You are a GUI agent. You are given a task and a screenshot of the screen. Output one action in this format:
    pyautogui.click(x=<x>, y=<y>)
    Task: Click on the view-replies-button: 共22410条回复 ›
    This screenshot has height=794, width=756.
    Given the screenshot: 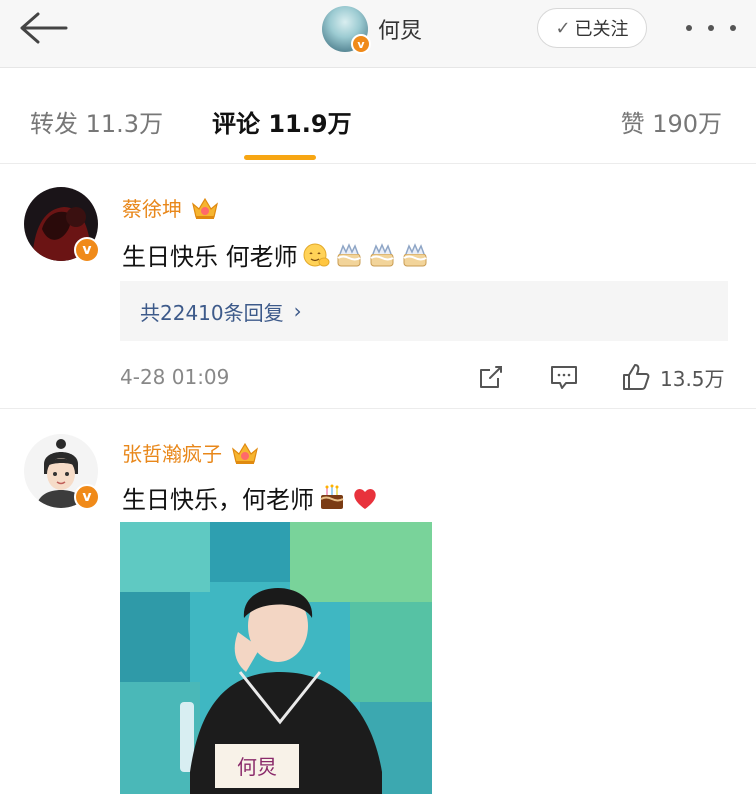 What is the action you would take?
    pyautogui.click(x=424, y=311)
    